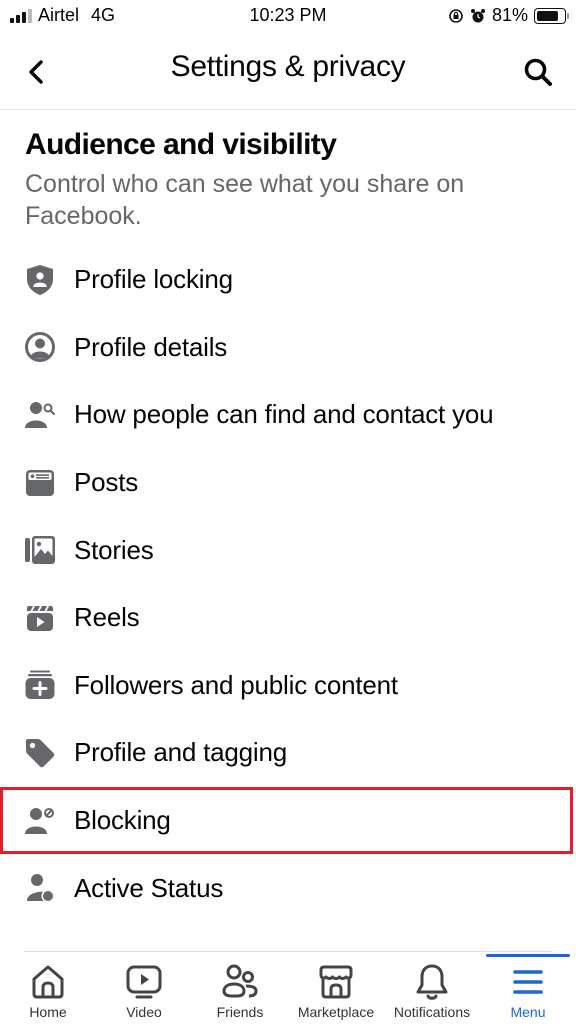 The height and width of the screenshot is (1024, 576). I want to click on search-button, so click(538, 72).